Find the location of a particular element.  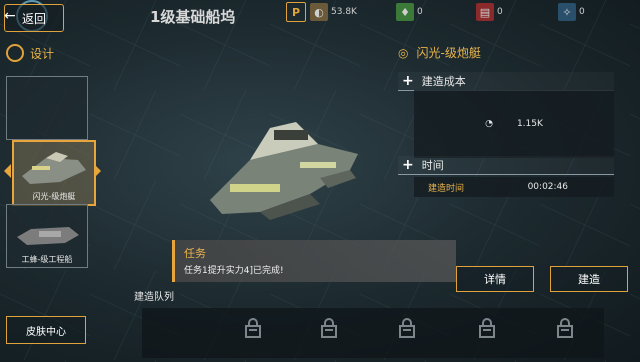

slot-left-arrow-icon is located at coordinates (7, 171).